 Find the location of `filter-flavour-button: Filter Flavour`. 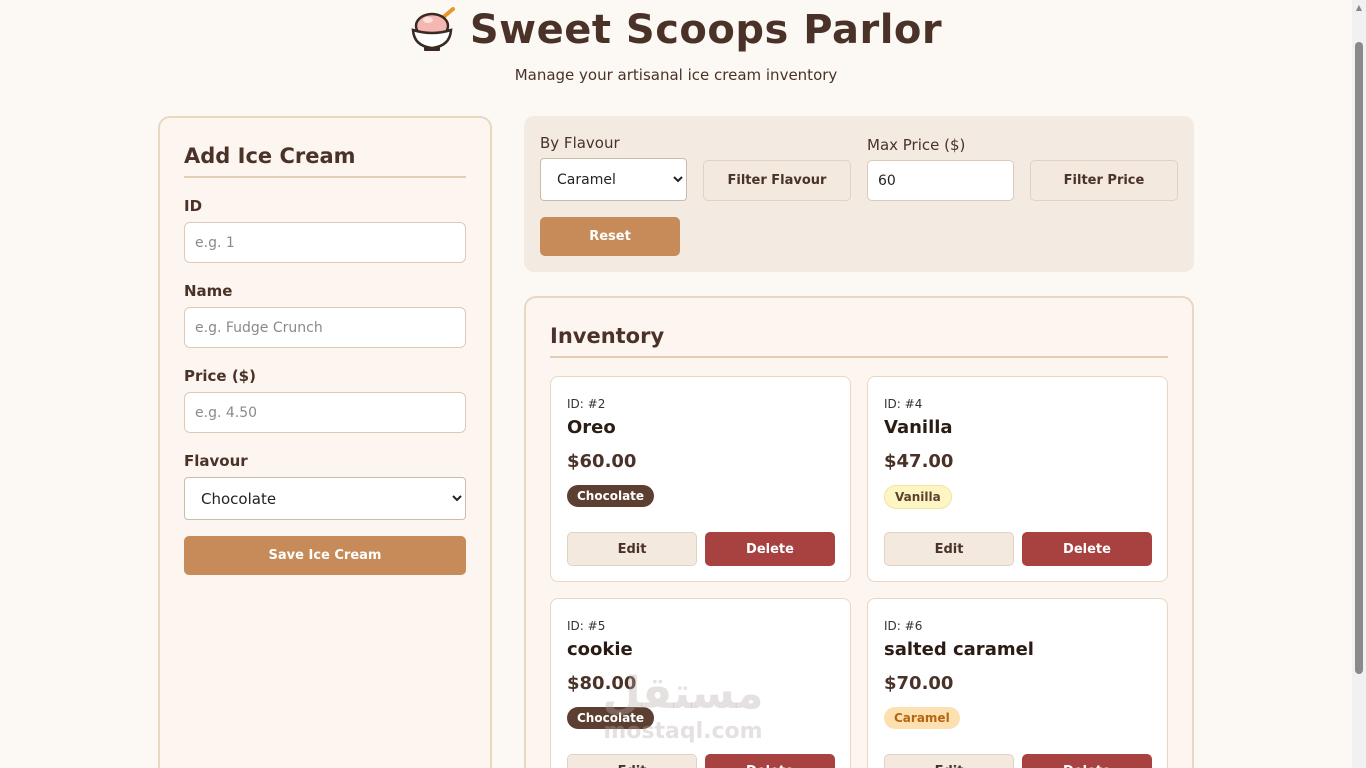

filter-flavour-button: Filter Flavour is located at coordinates (777, 180).